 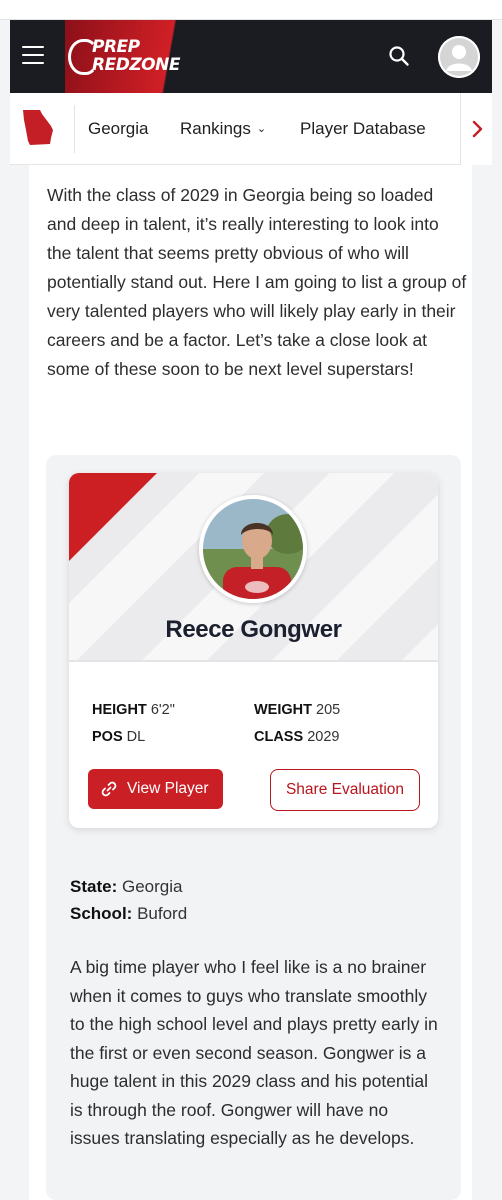 What do you see at coordinates (136, 65) in the screenshot?
I see `logo-text-redzone: REDZONE` at bounding box center [136, 65].